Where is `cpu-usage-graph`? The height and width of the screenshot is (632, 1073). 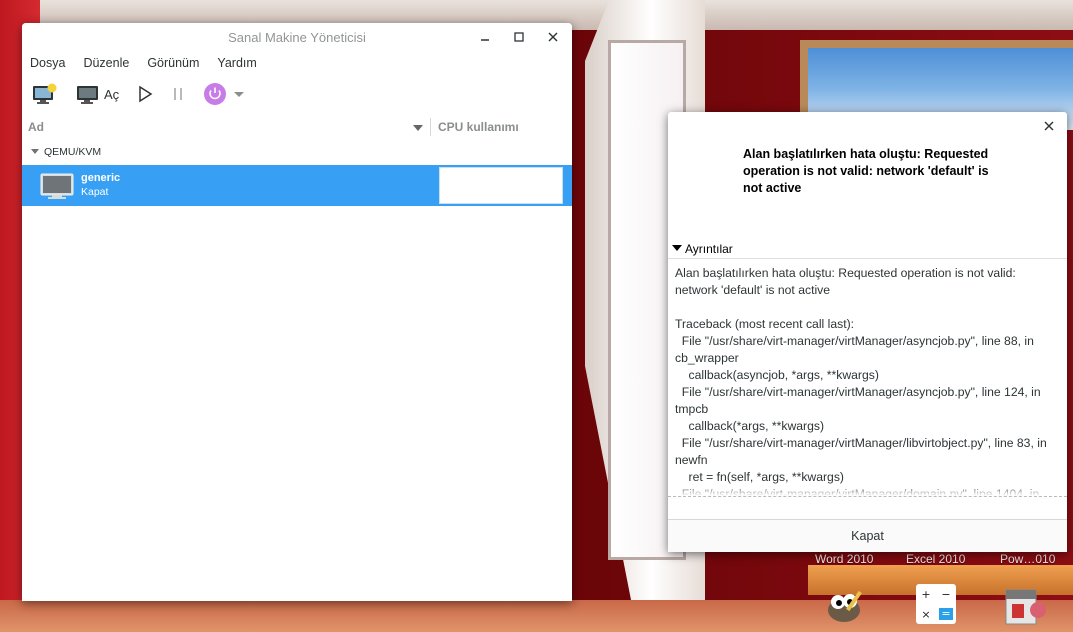 cpu-usage-graph is located at coordinates (501, 185).